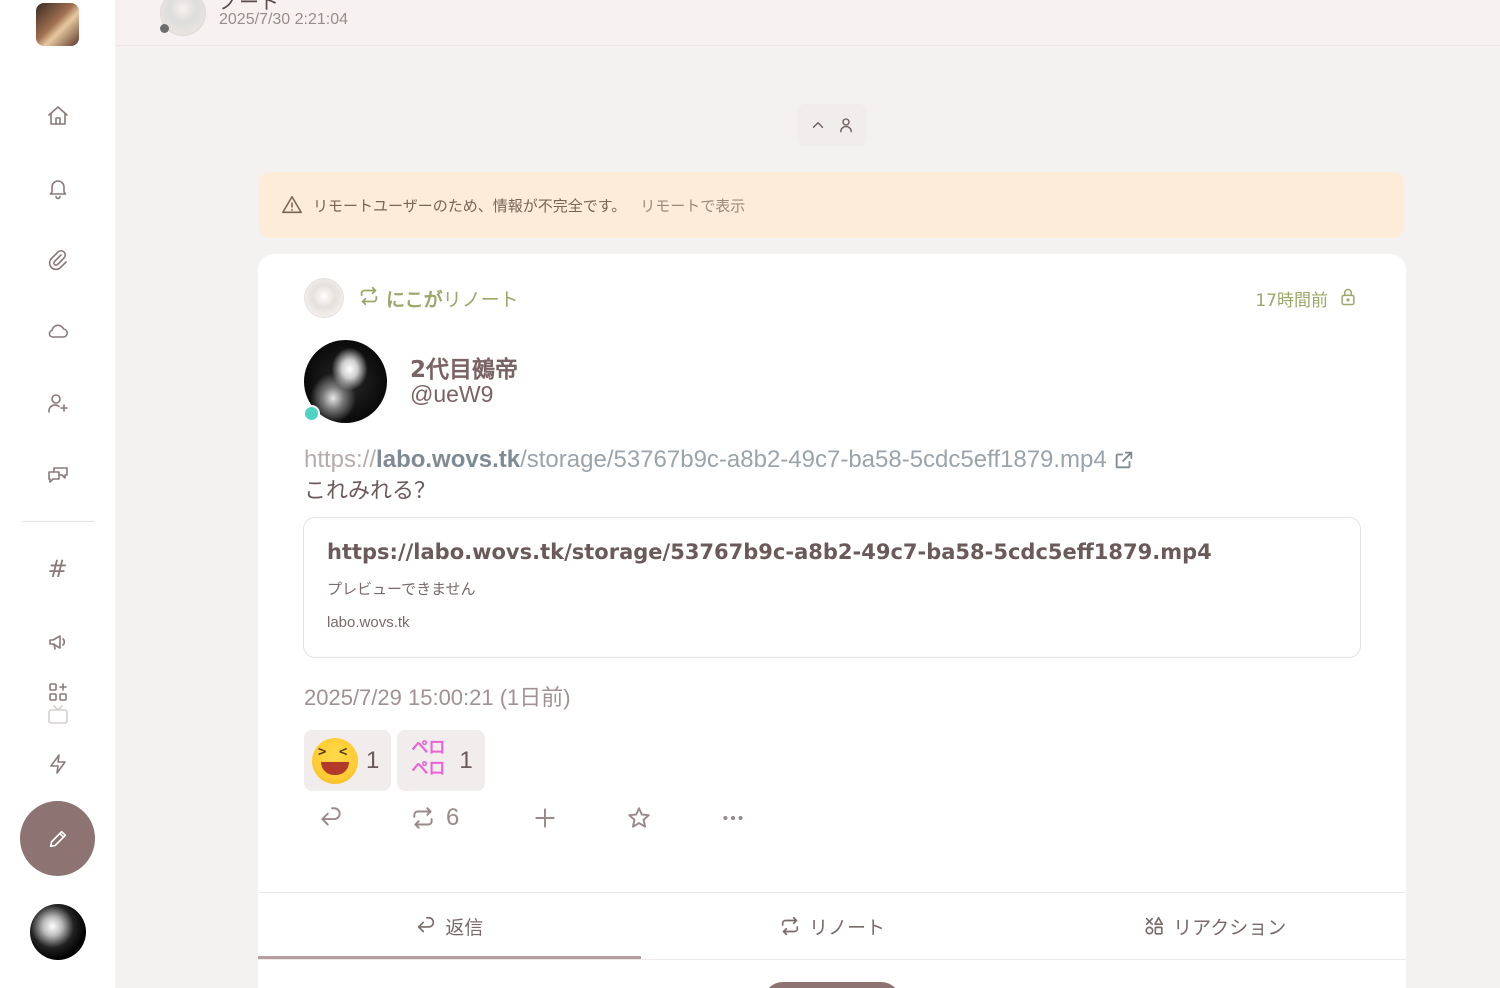 Image resolution: width=1500 pixels, height=988 pixels. Describe the element at coordinates (57, 763) in the screenshot. I see `bolt-icon` at that location.